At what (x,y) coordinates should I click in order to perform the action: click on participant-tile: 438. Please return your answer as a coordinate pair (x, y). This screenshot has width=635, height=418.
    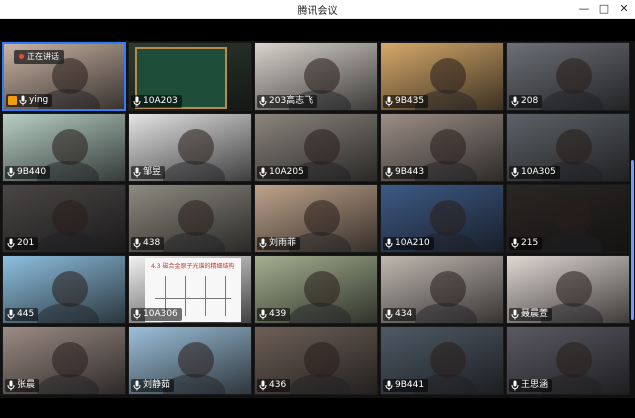
    Looking at the image, I should click on (190, 218).